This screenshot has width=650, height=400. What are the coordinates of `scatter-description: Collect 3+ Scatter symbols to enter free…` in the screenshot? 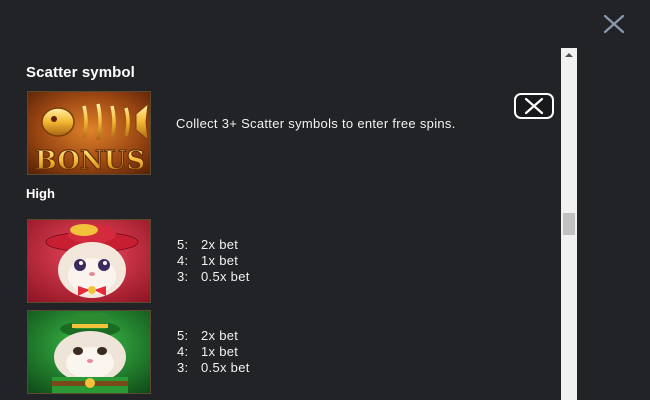 It's located at (316, 123).